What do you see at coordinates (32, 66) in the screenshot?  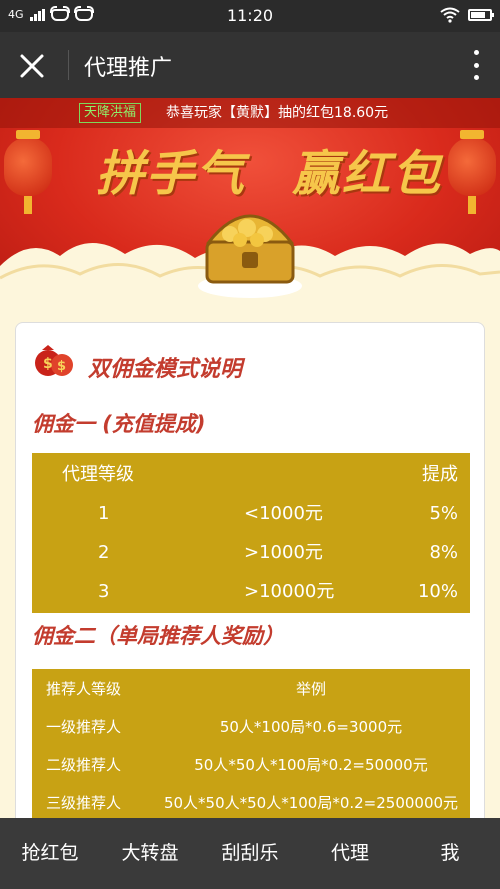 I see `close-icon` at bounding box center [32, 66].